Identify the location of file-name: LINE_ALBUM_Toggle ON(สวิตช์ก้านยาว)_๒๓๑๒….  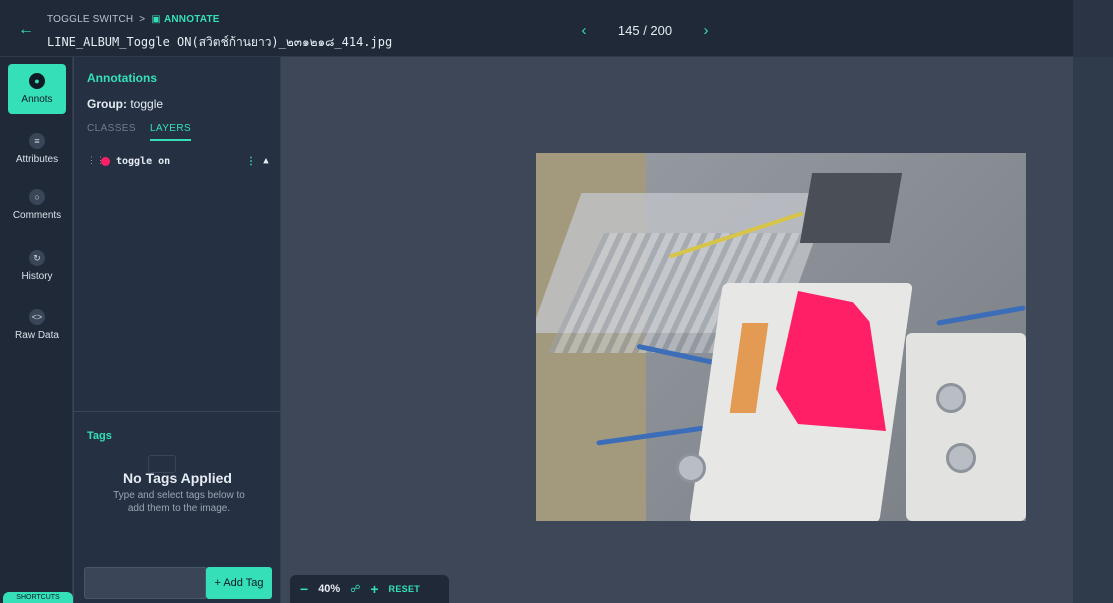
(220, 42).